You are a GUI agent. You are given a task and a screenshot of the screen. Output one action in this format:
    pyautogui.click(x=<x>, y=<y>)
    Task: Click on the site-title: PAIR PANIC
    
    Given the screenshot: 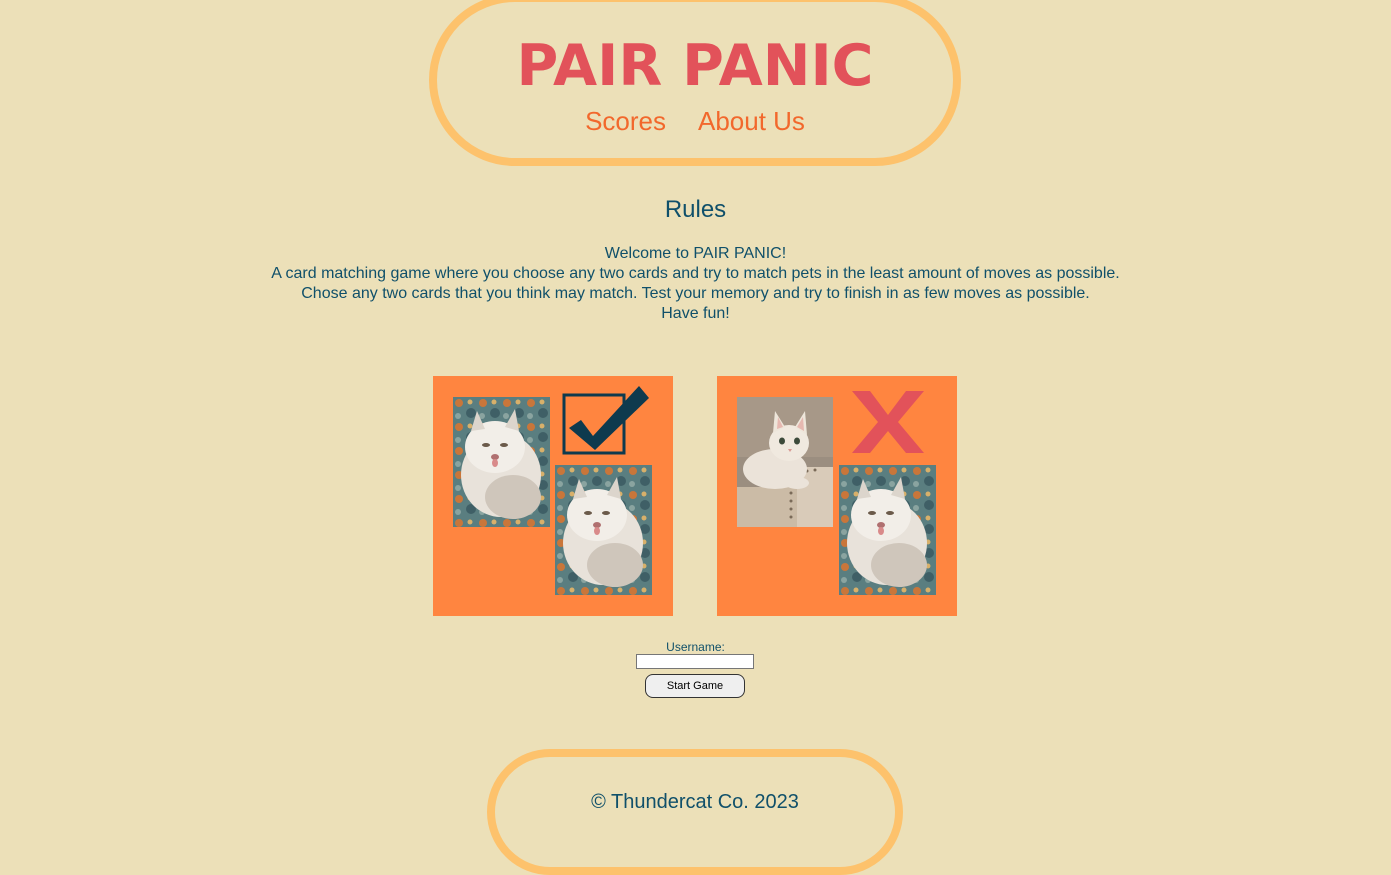 What is the action you would take?
    pyautogui.click(x=695, y=66)
    